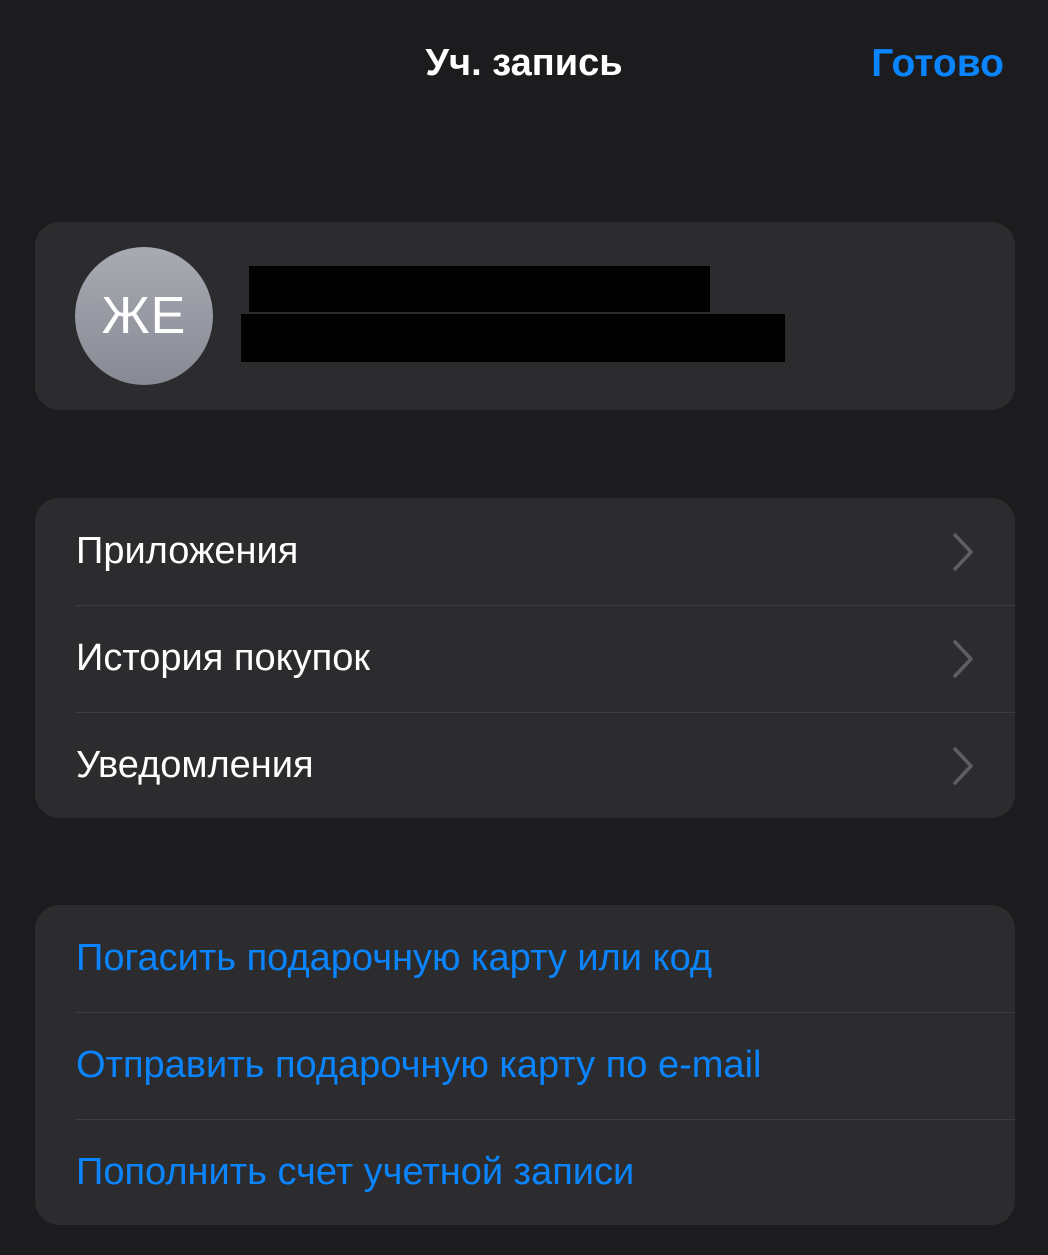 The image size is (1048, 1255). I want to click on avatar-initials: ЖЕ, so click(144, 316).